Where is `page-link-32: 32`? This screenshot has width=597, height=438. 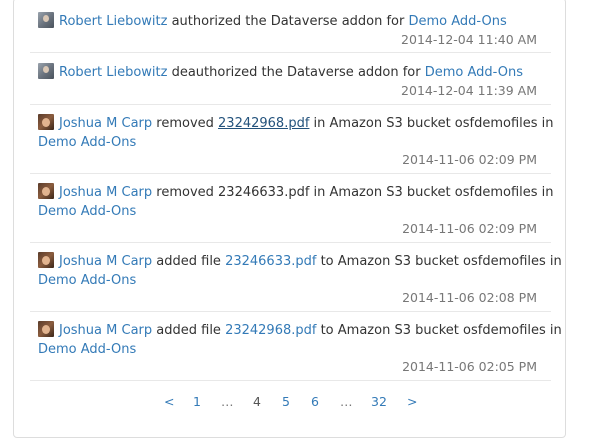
page-link-32: 32 is located at coordinates (379, 402).